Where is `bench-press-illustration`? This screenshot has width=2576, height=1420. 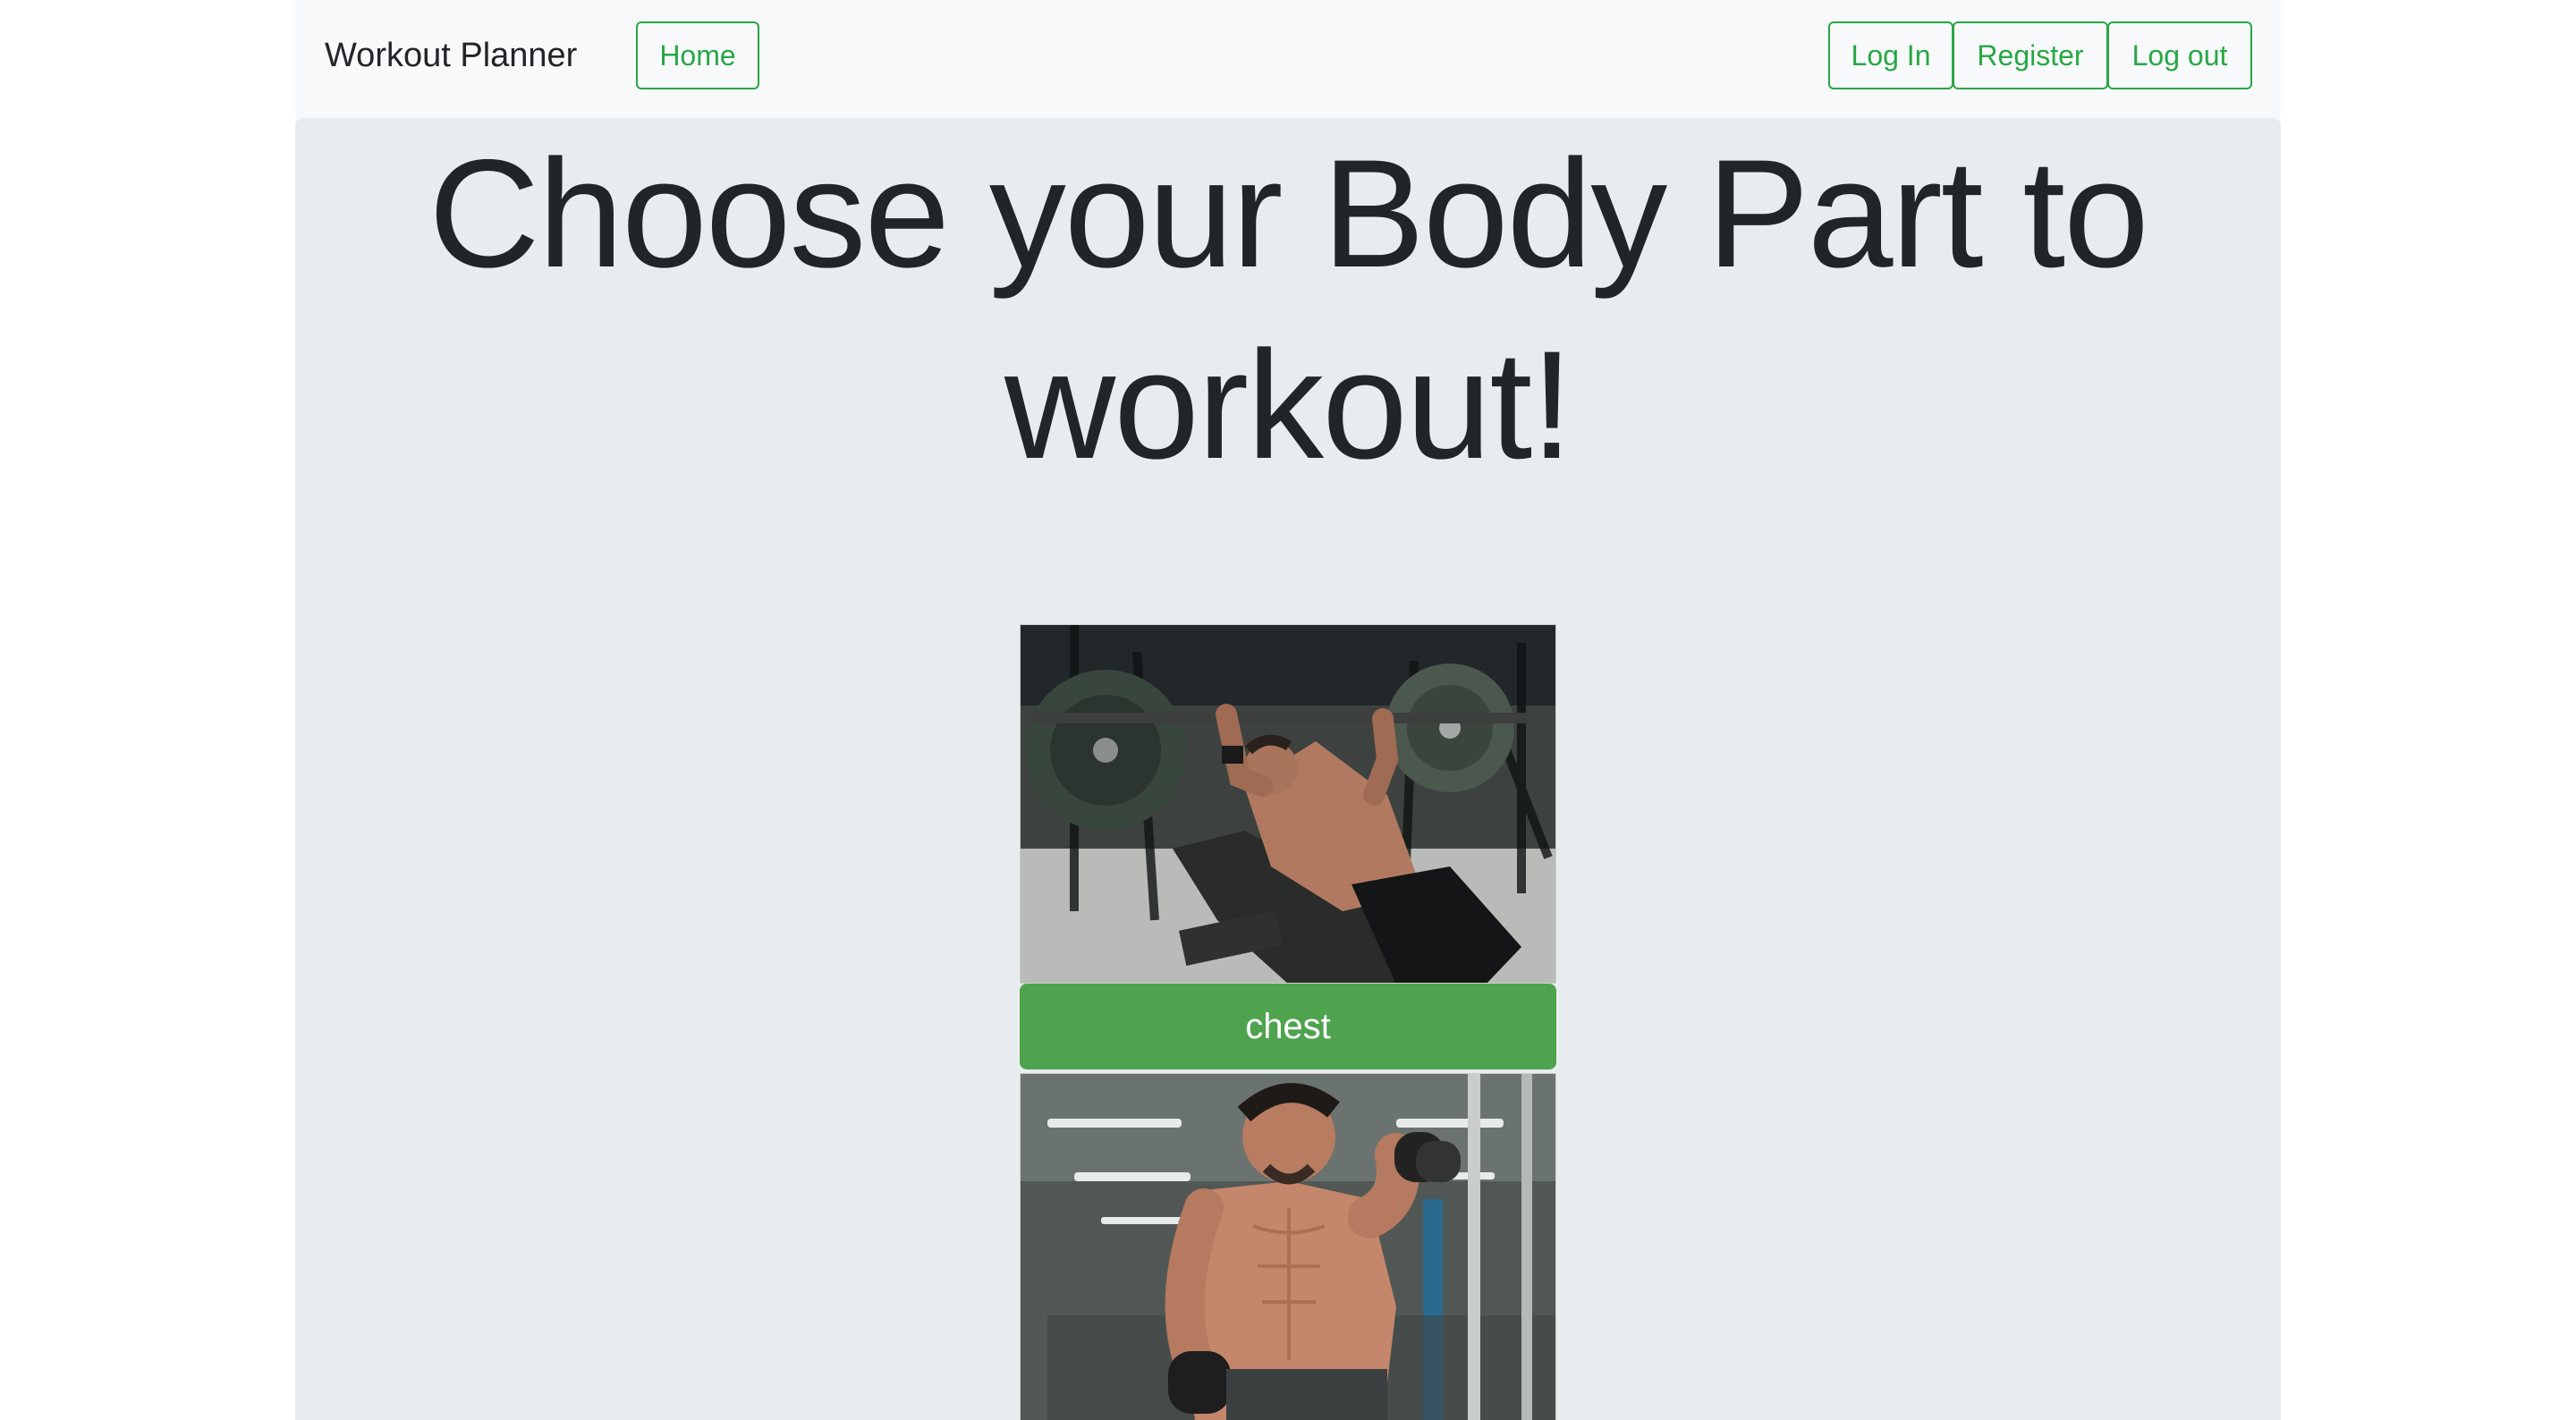 bench-press-illustration is located at coordinates (1288, 804).